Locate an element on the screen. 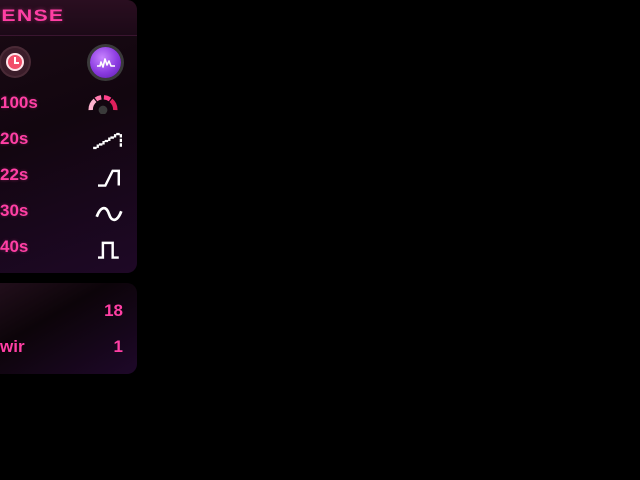 Image resolution: width=640 pixels, height=480 pixels. brand-title: VENSE is located at coordinates (32, 15).